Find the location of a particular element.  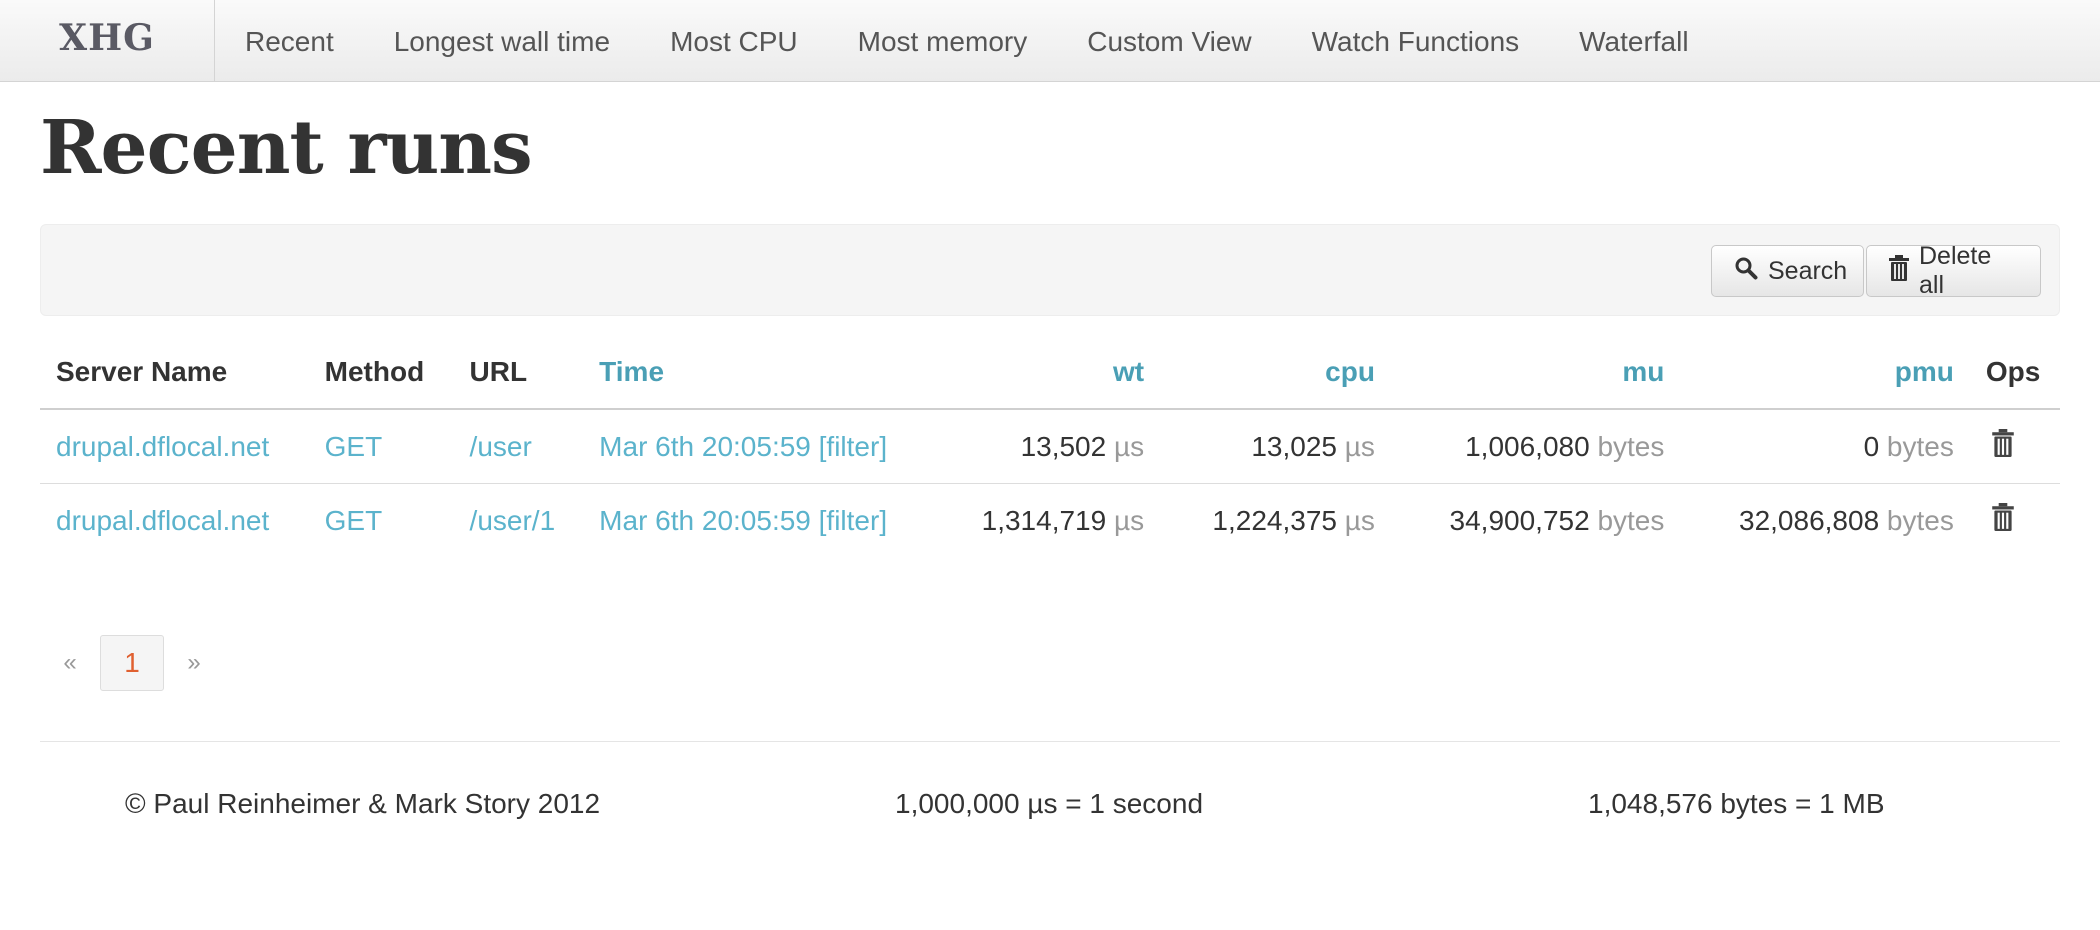

footer-bytes-note: 1,048,576 bytes = 1 MB is located at coordinates (1736, 803).